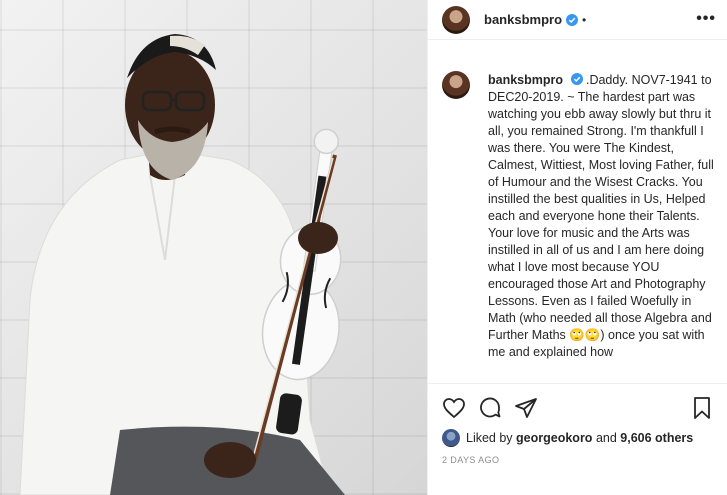  Describe the element at coordinates (606, 438) in the screenshot. I see `liked-by-and: and` at that location.